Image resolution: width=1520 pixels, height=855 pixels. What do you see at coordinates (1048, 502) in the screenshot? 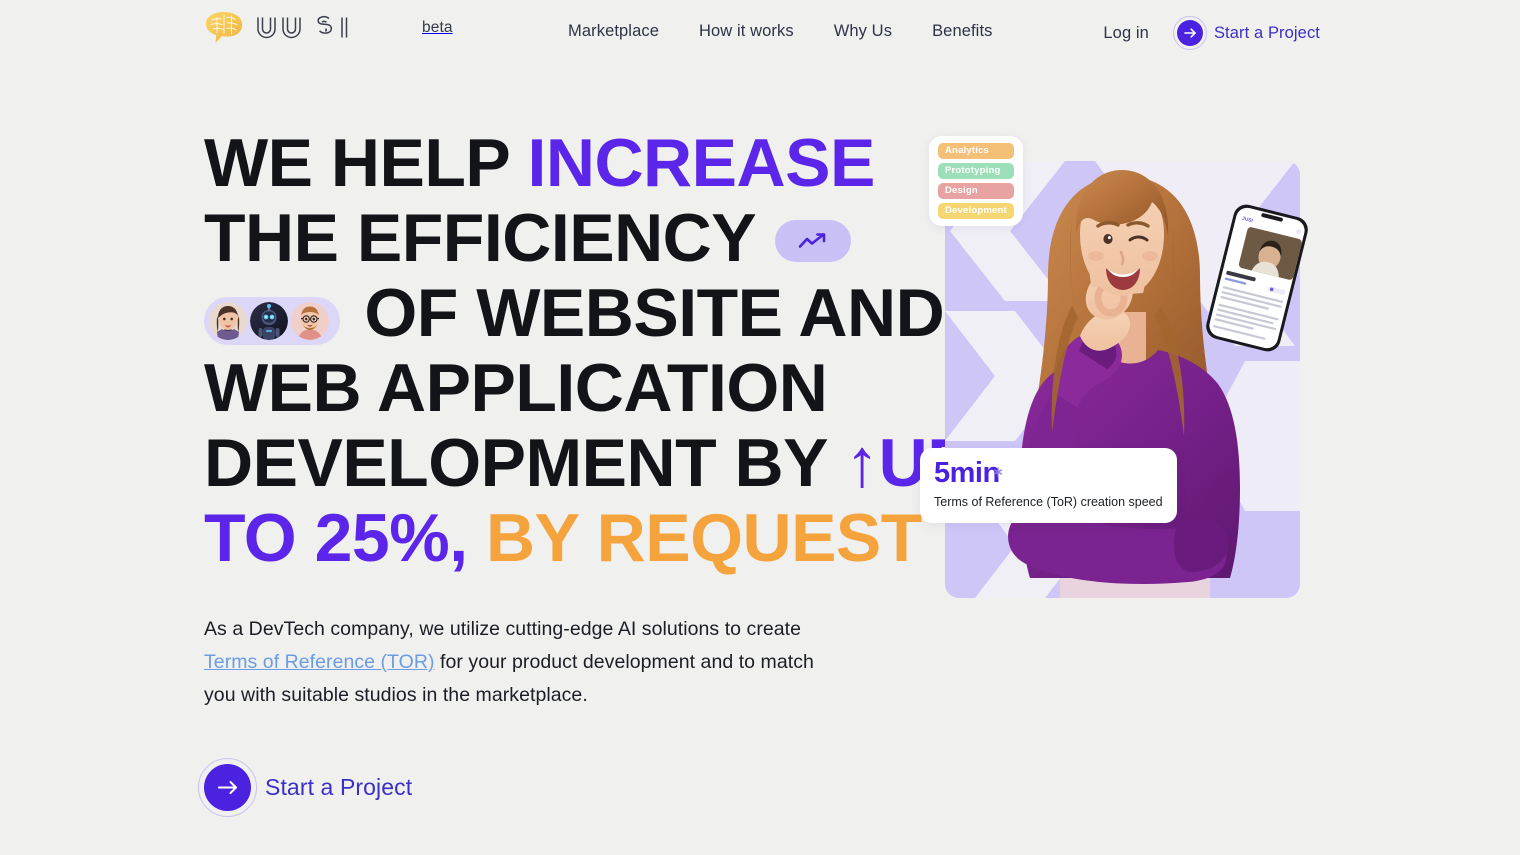
I see `tor-speed-description: Terms of Reference (ToR) creation speed` at bounding box center [1048, 502].